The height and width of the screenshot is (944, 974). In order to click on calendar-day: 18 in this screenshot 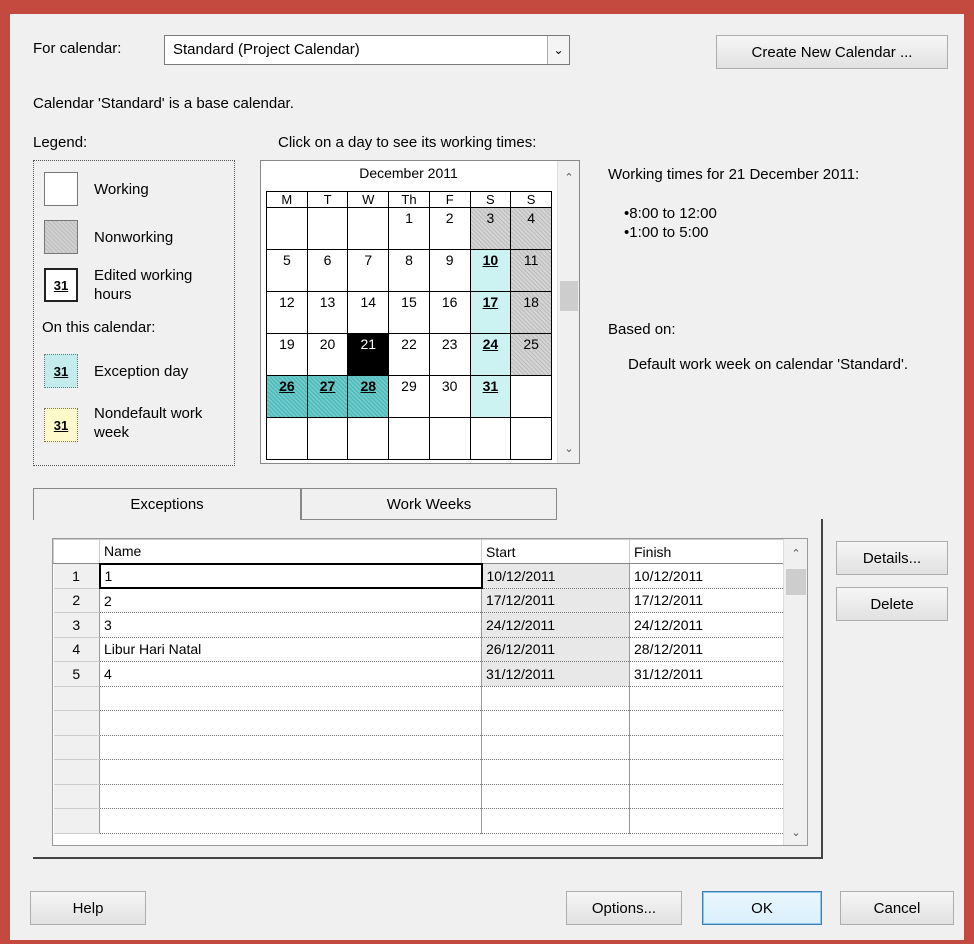, I will do `click(531, 312)`.